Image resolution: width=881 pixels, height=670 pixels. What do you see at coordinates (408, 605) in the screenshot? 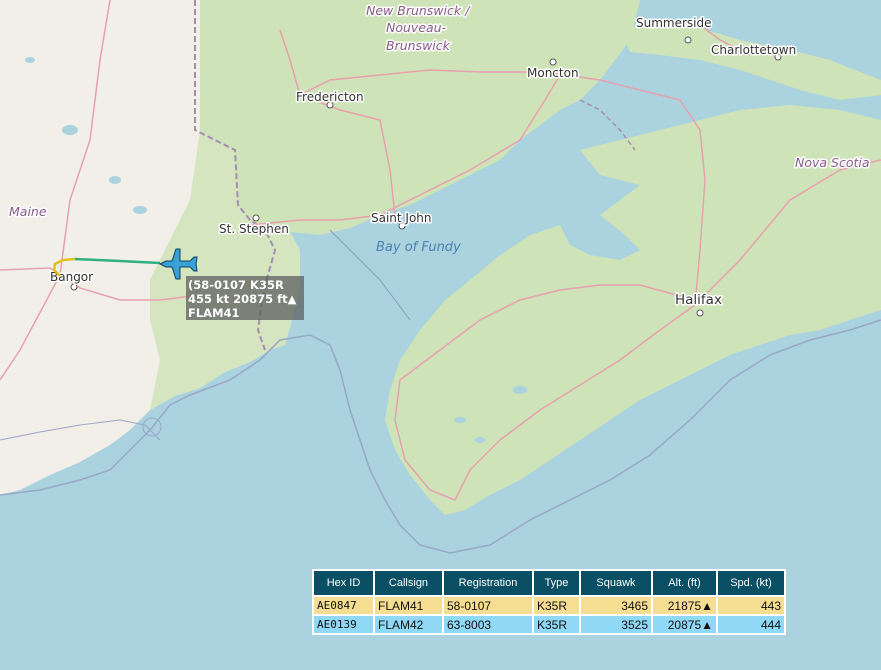
I see `cell-callsign: FLAM41` at bounding box center [408, 605].